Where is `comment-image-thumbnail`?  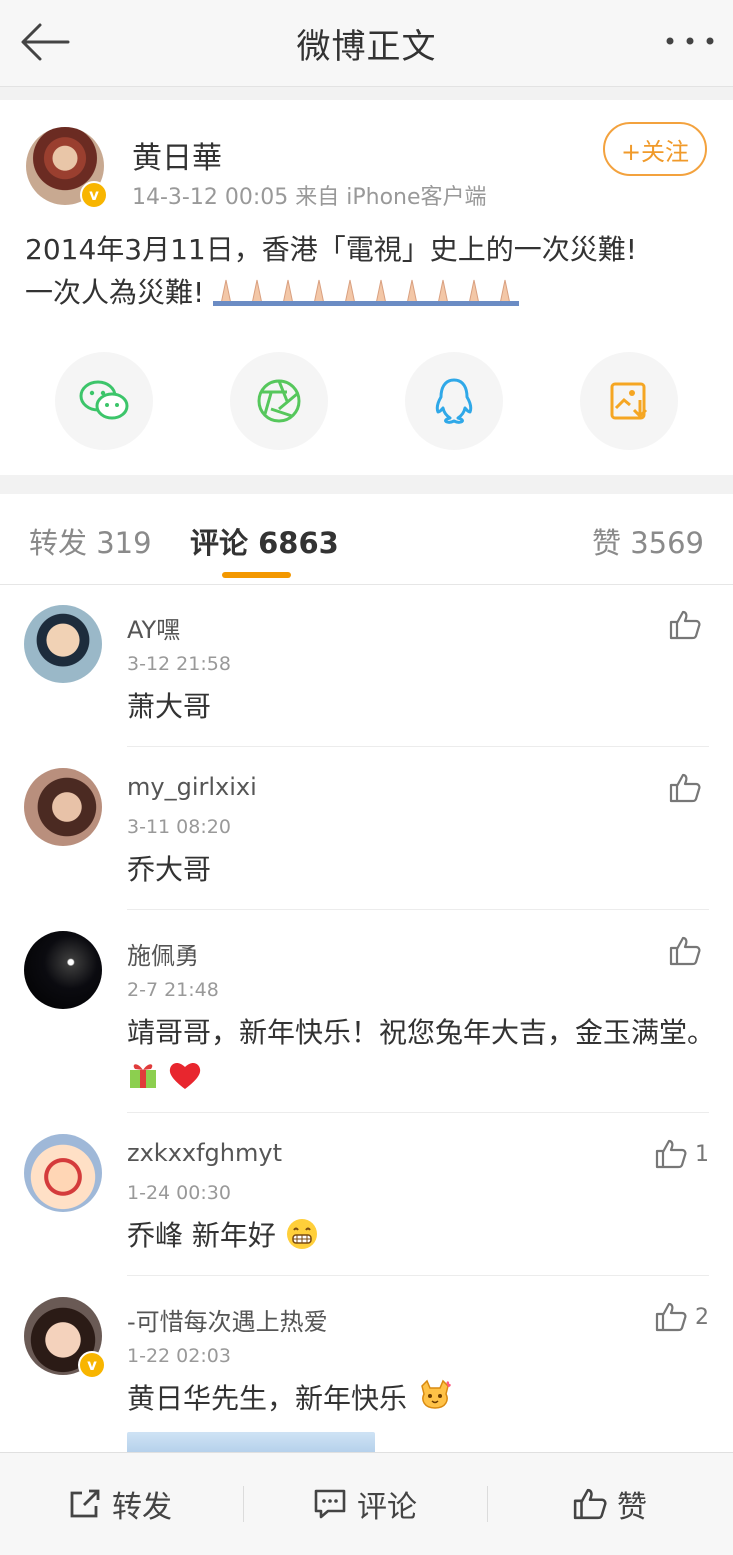
comment-image-thumbnail is located at coordinates (251, 1442).